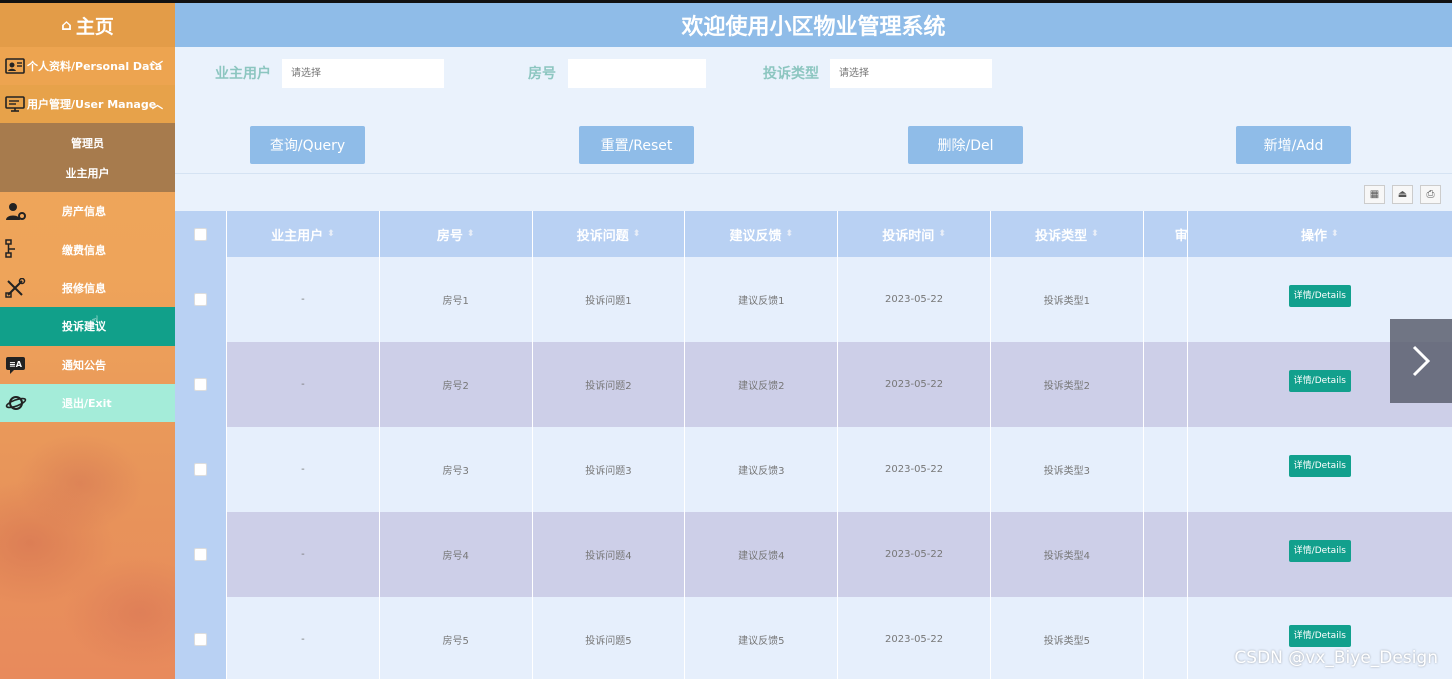 The image size is (1452, 679). Describe the element at coordinates (636, 145) in the screenshot. I see `reset-button: 重置/Reset` at that location.